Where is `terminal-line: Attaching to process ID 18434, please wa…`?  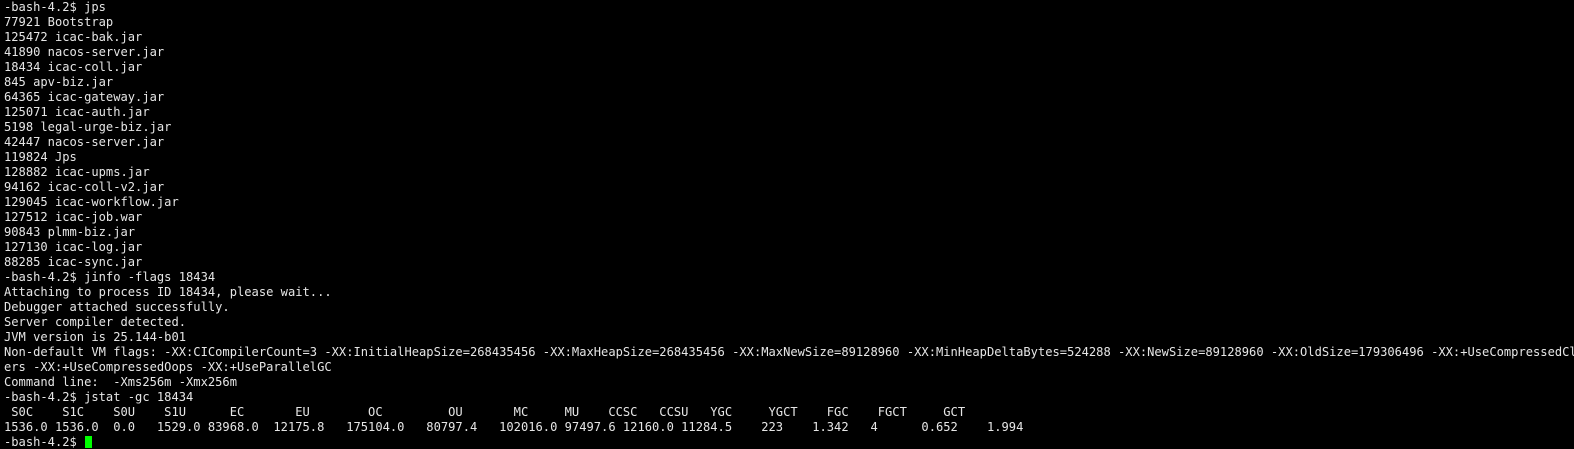 terminal-line: Attaching to process ID 18434, please wa… is located at coordinates (168, 292).